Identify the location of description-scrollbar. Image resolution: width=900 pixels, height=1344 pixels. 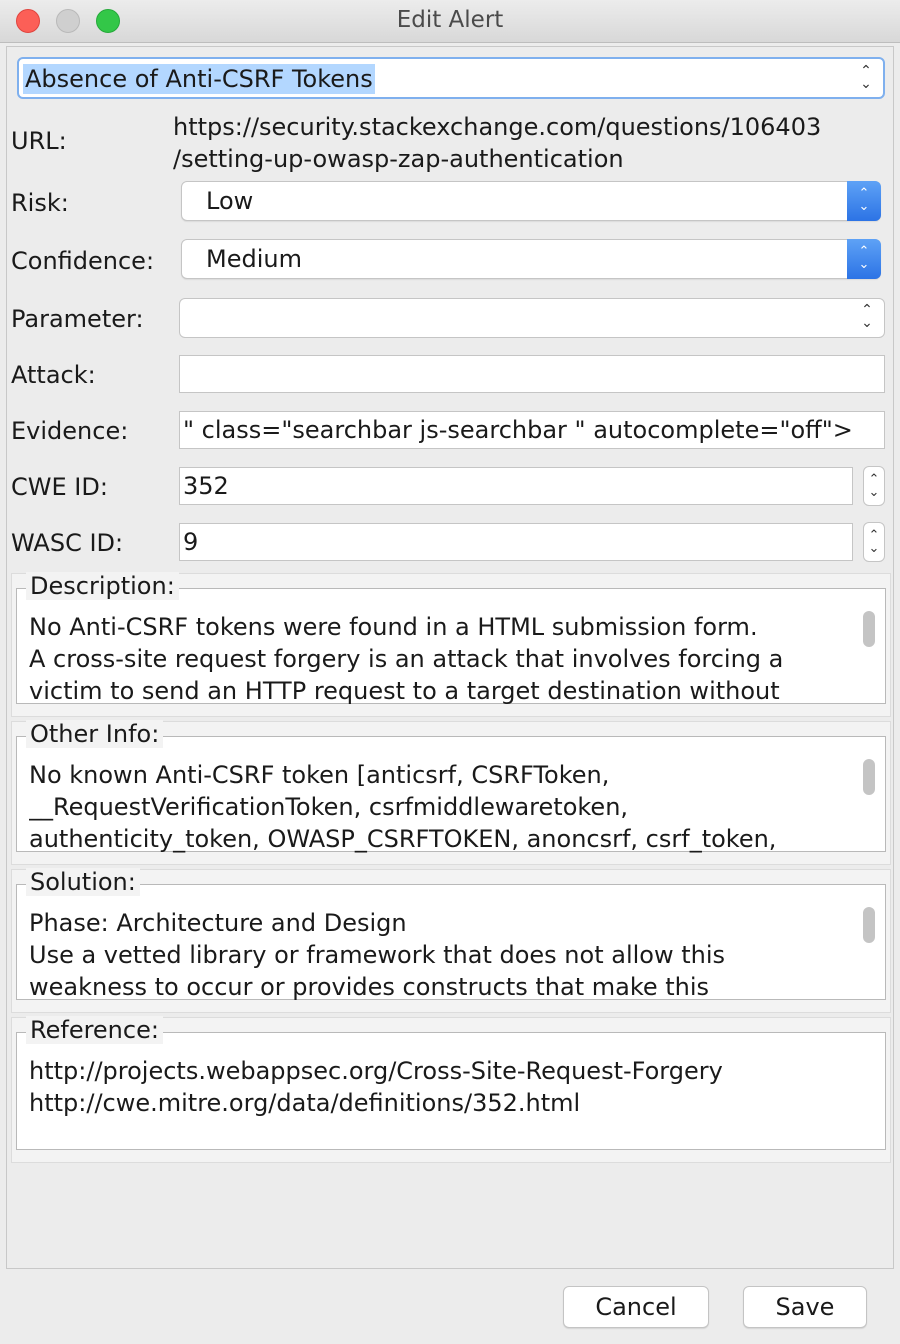
(869, 629).